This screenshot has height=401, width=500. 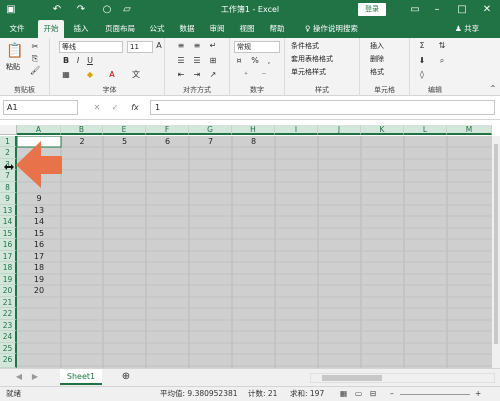 What do you see at coordinates (197, 61) in the screenshot?
I see `align-center-icon: ☰` at bounding box center [197, 61].